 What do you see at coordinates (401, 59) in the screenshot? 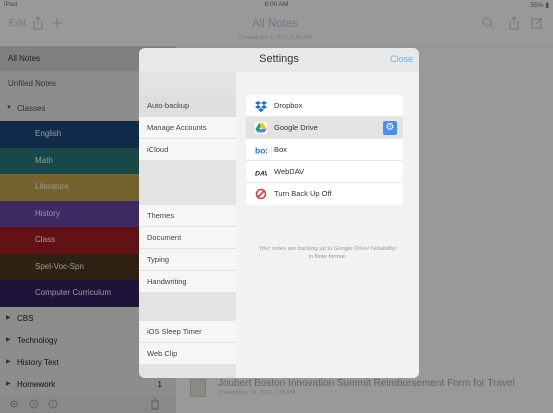
I see `close-button: Close` at bounding box center [401, 59].